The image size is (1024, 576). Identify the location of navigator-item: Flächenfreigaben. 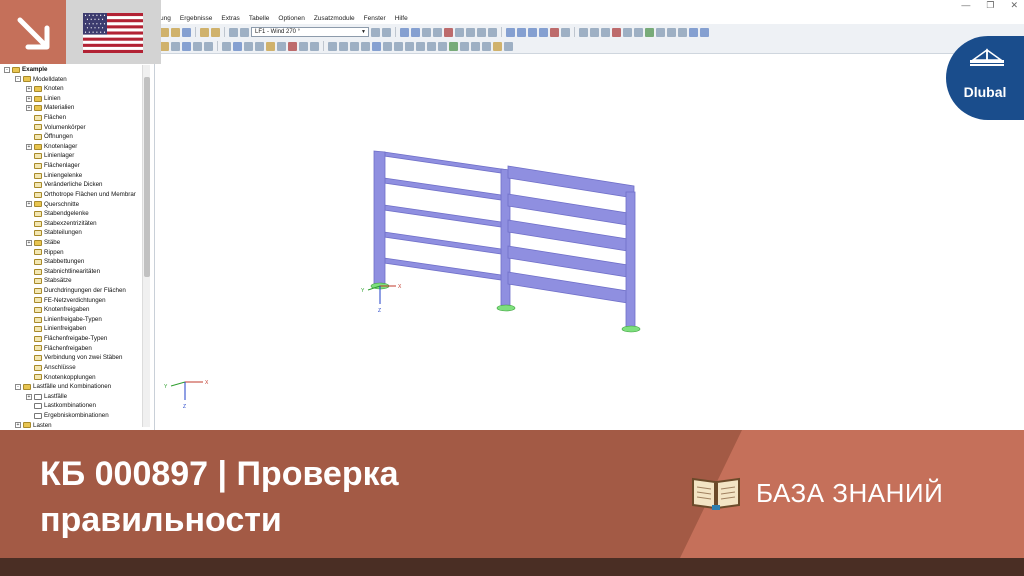
(73, 349).